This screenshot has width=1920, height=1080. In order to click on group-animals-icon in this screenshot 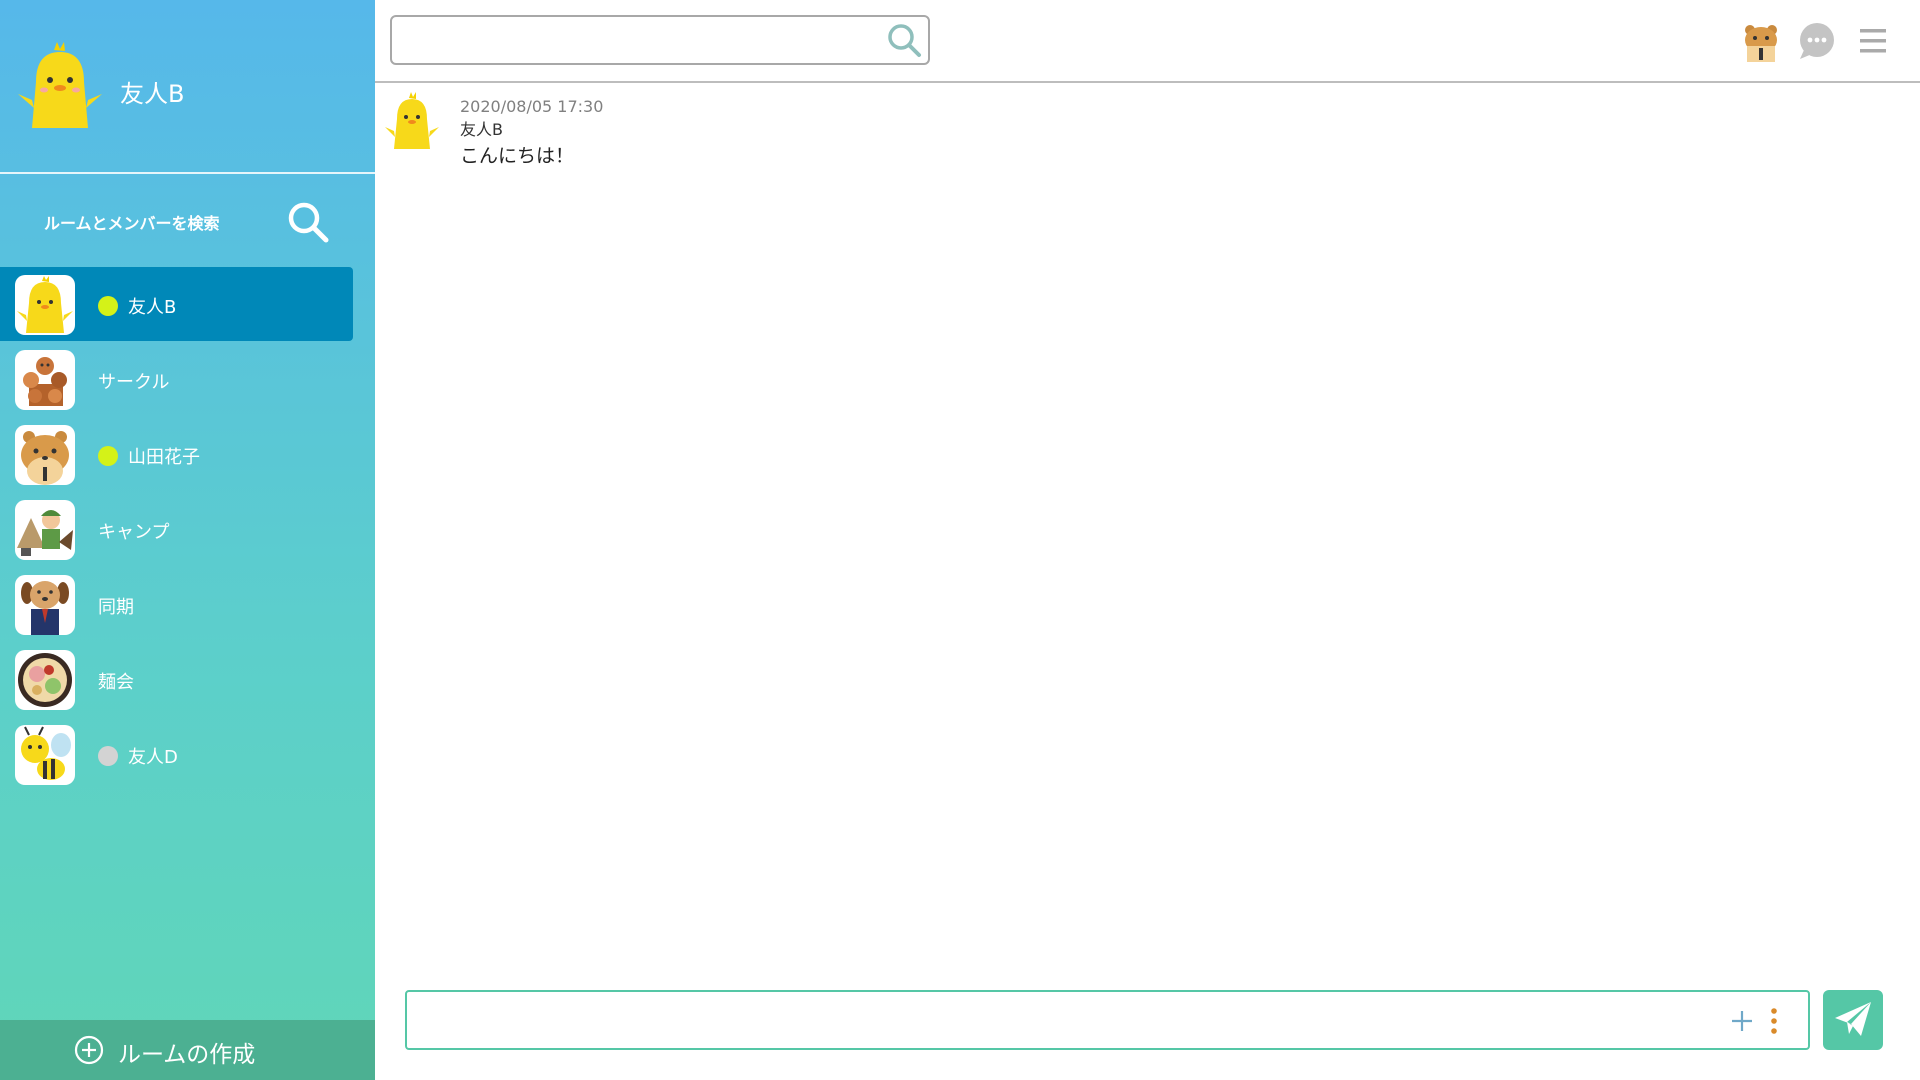, I will do `click(45, 381)`.